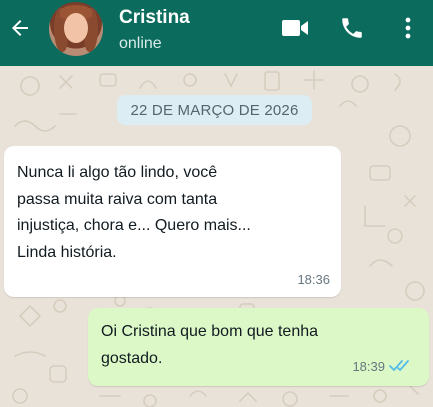  What do you see at coordinates (368, 366) in the screenshot?
I see `message-time: 18:39` at bounding box center [368, 366].